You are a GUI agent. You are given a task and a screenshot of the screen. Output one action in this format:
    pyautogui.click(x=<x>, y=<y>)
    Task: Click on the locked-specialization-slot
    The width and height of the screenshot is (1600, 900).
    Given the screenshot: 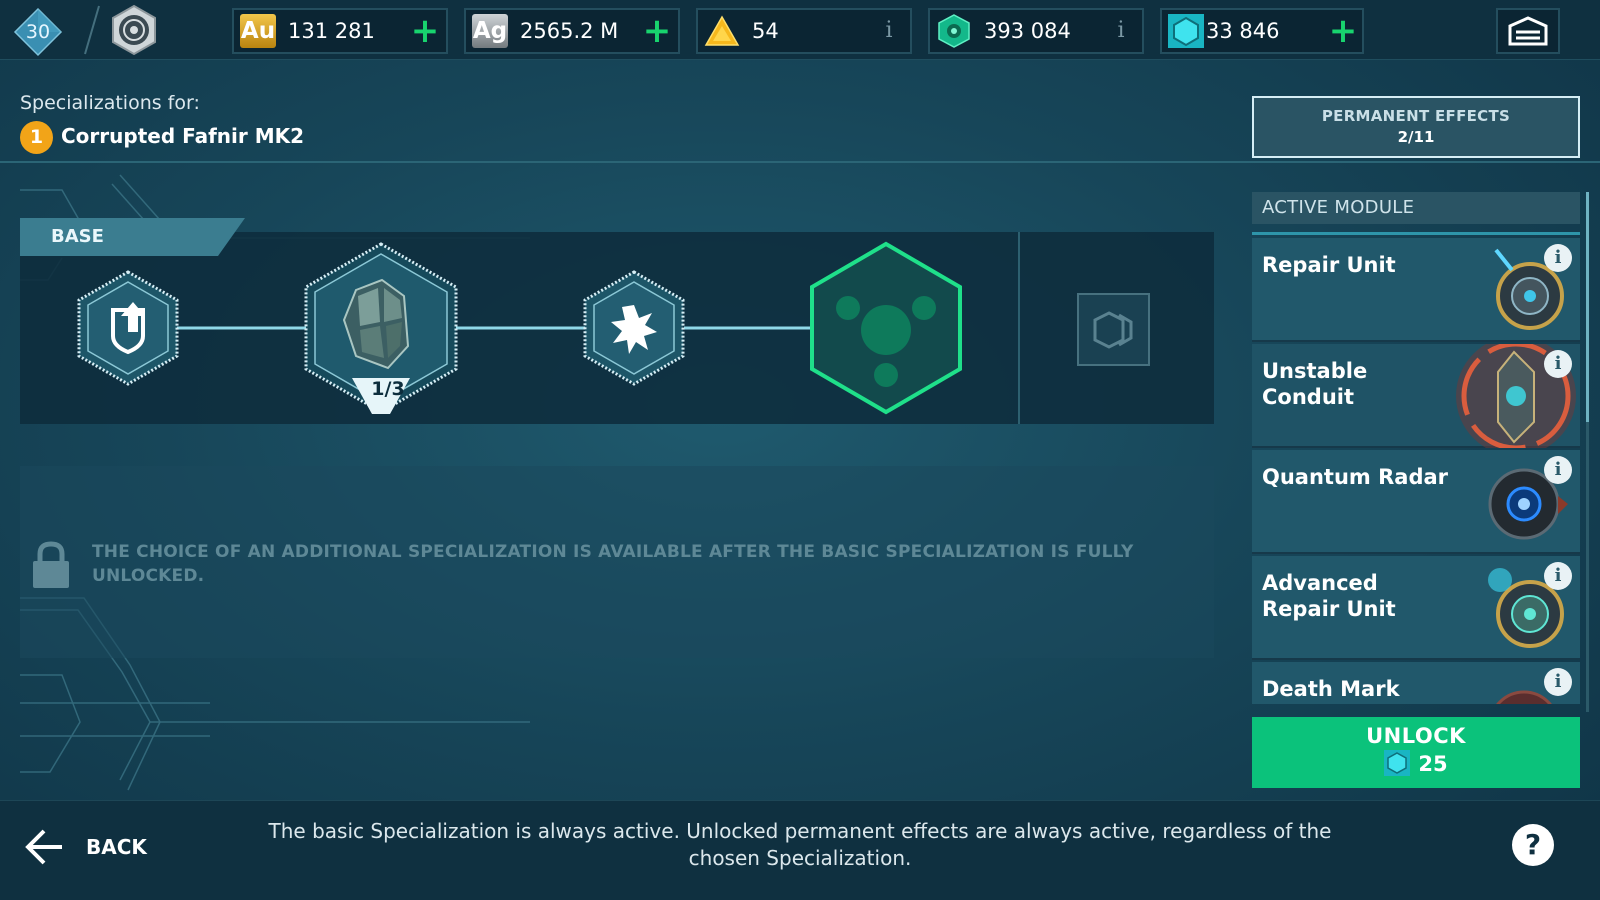 What is the action you would take?
    pyautogui.click(x=1113, y=329)
    